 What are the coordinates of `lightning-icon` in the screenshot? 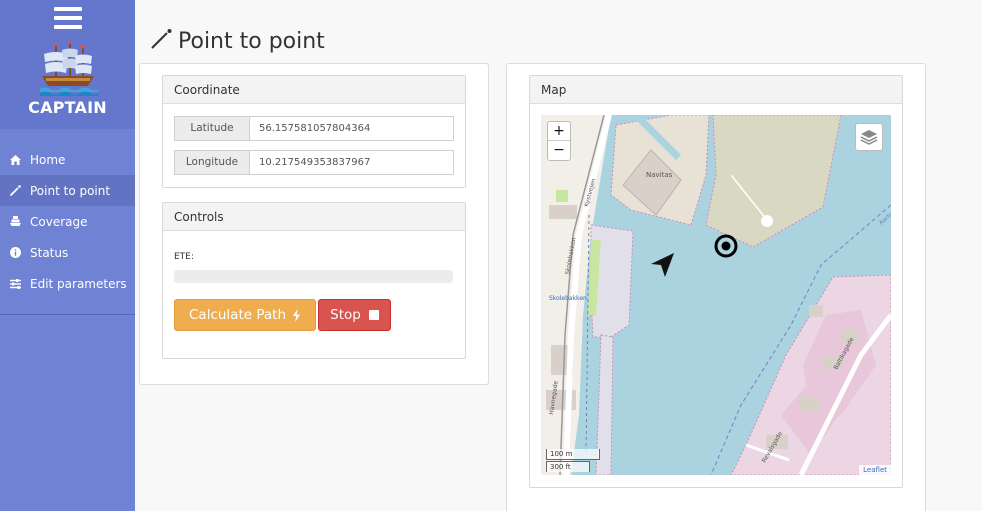 It's located at (296, 315).